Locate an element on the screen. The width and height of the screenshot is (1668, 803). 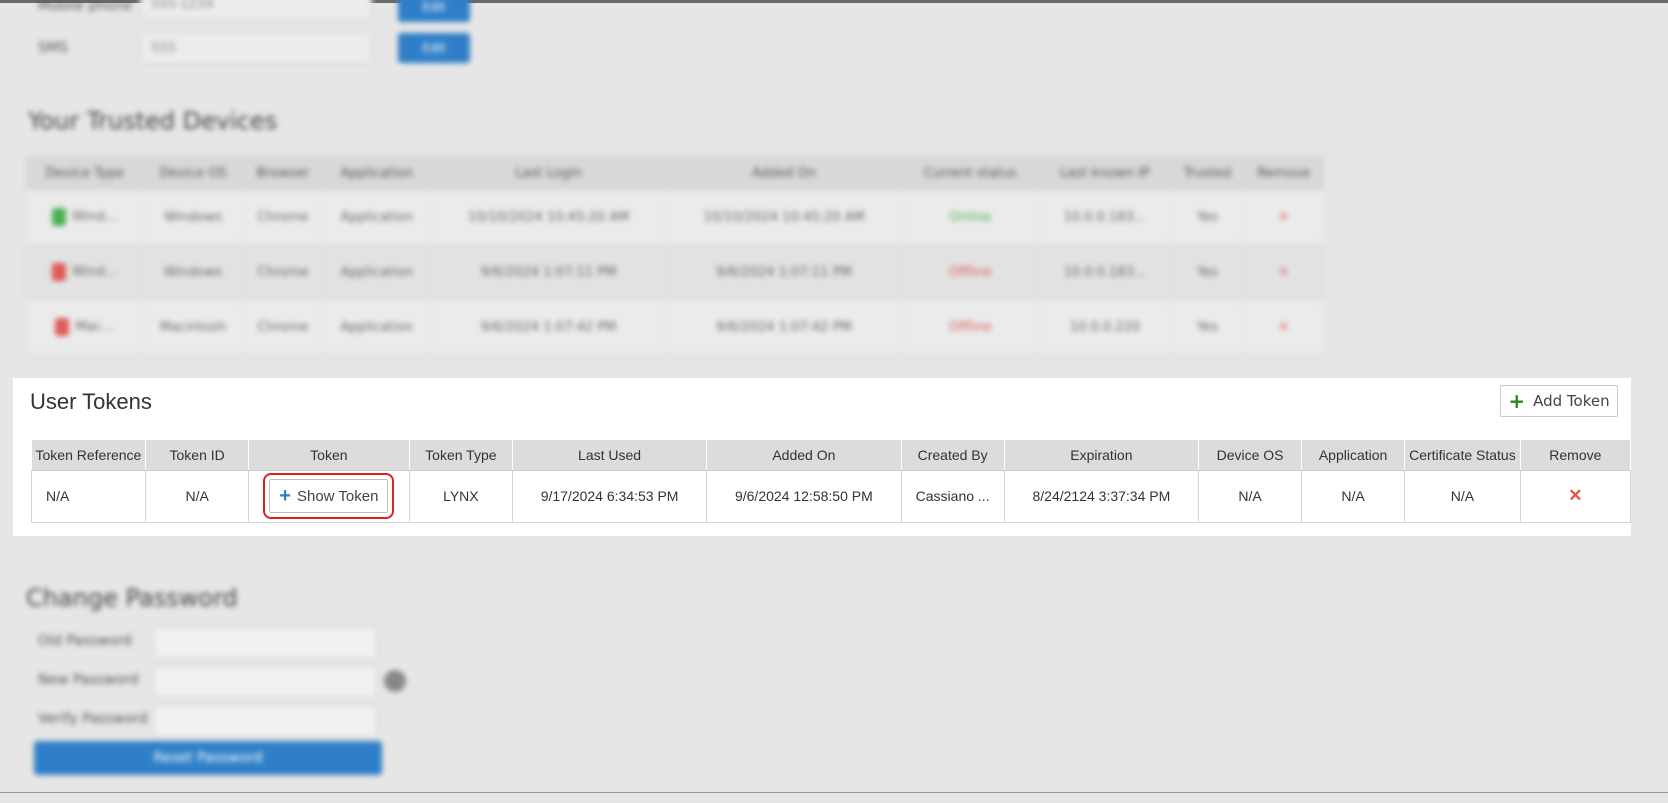
new-password-label: New Password is located at coordinates (88, 680).